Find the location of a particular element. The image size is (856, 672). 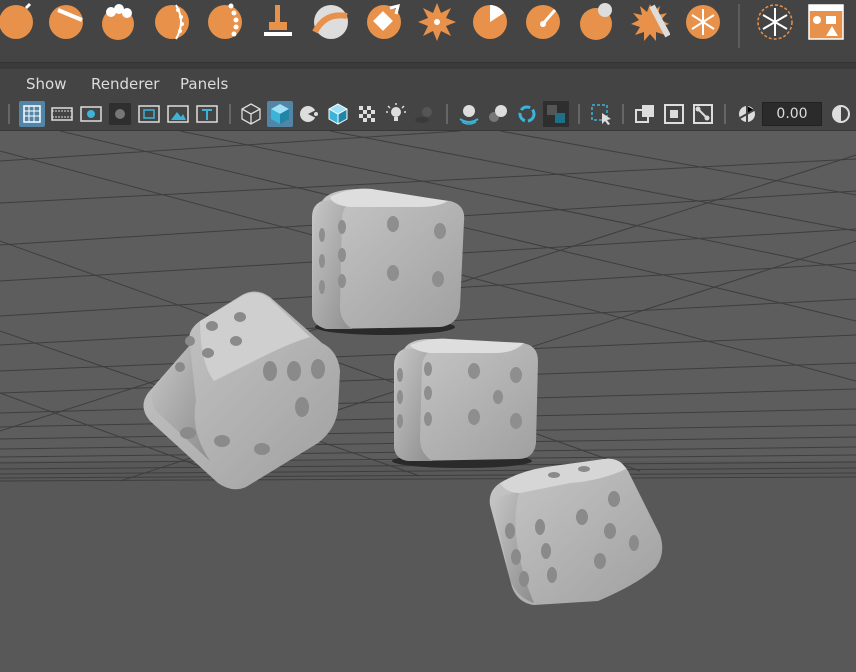

shelf-separator is located at coordinates (739, 26).